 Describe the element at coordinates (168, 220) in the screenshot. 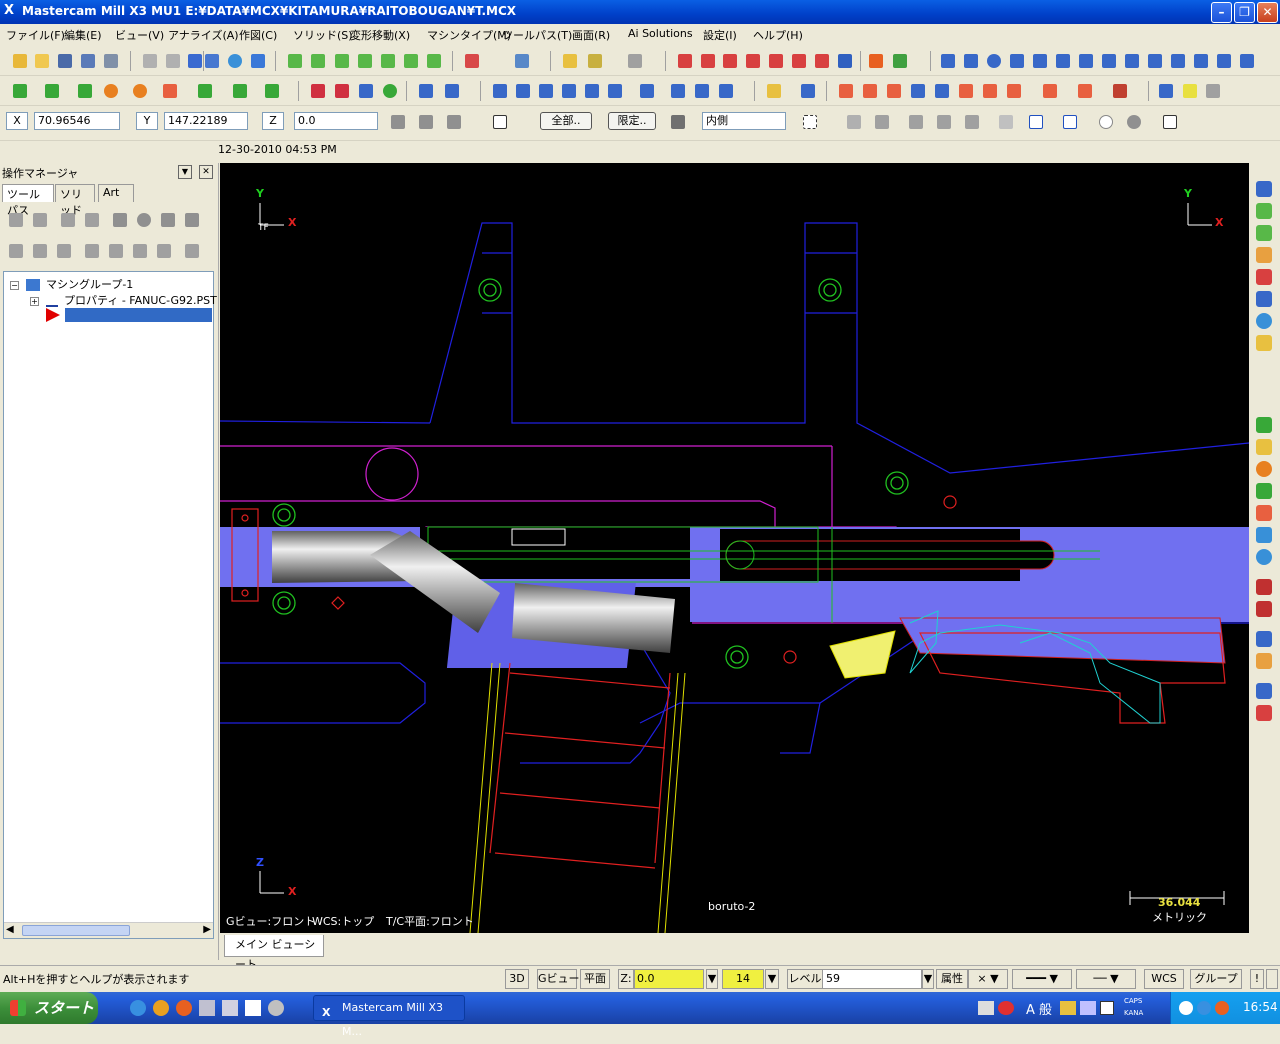

I see `post-icon` at that location.